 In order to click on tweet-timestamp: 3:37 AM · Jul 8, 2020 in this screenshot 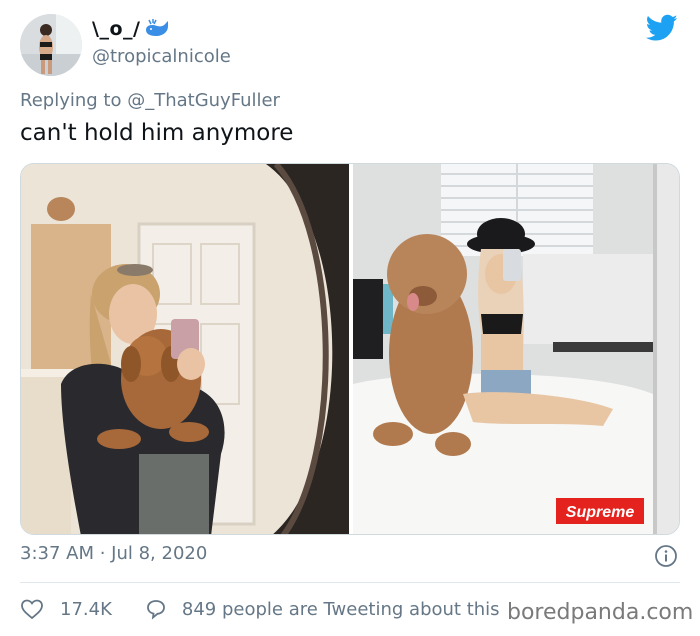, I will do `click(113, 553)`.